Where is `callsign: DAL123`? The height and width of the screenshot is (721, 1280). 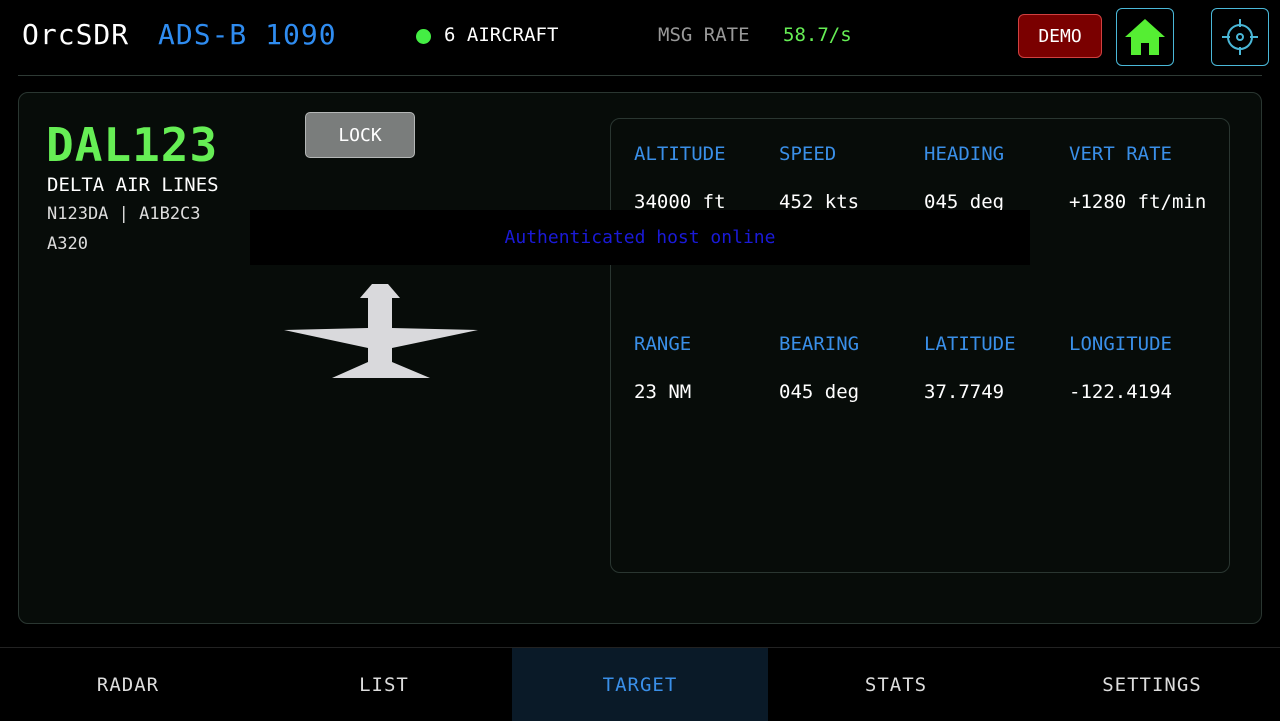
callsign: DAL123 is located at coordinates (132, 145).